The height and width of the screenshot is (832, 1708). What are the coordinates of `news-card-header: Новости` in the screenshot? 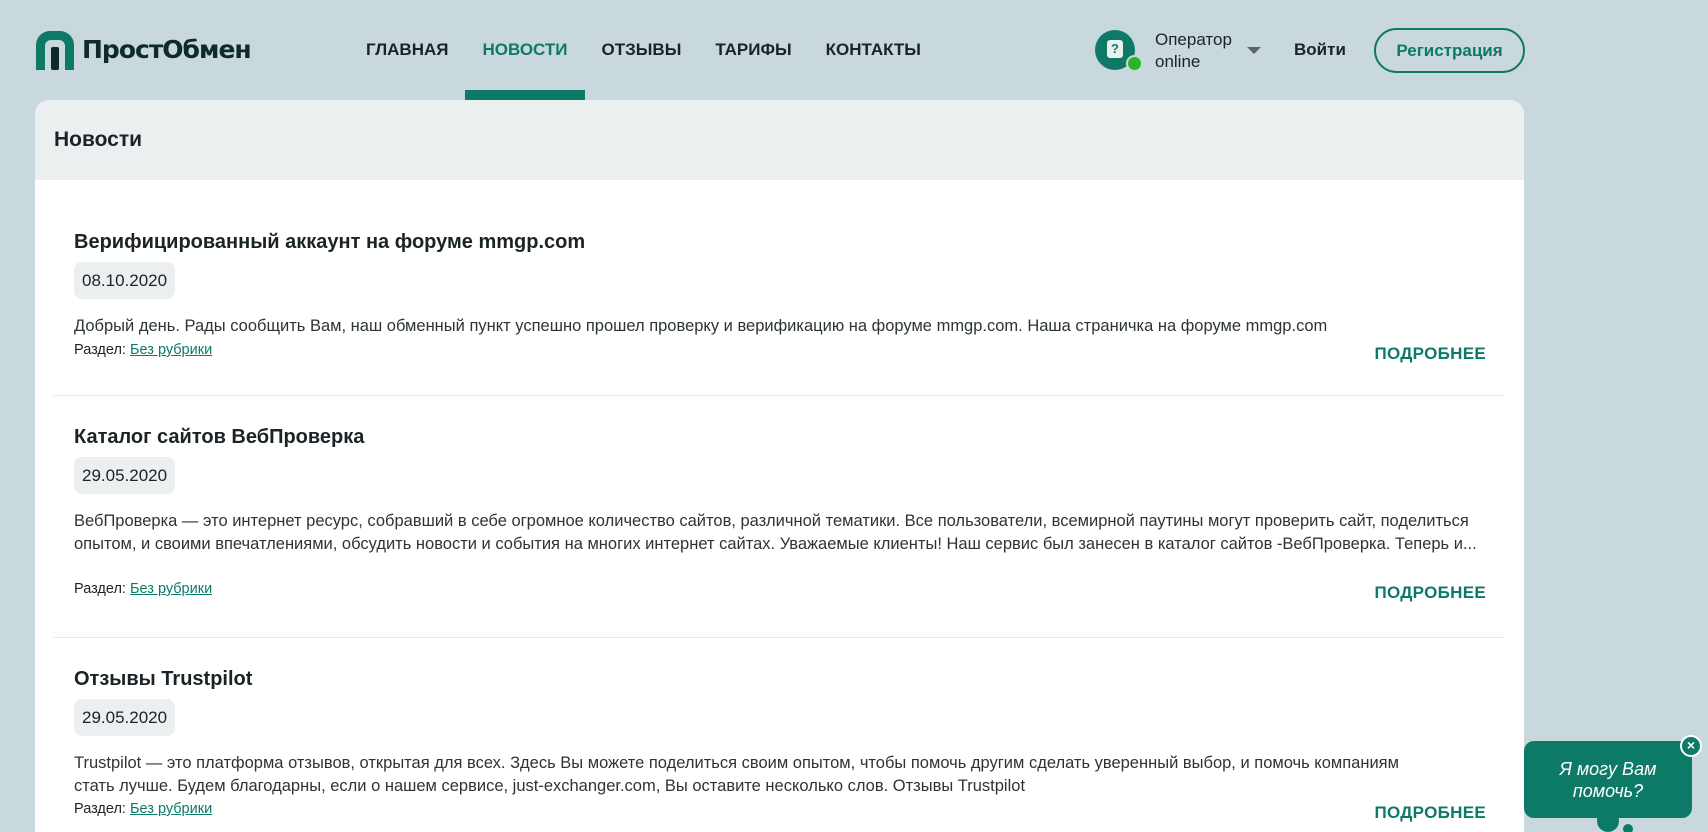 It's located at (779, 140).